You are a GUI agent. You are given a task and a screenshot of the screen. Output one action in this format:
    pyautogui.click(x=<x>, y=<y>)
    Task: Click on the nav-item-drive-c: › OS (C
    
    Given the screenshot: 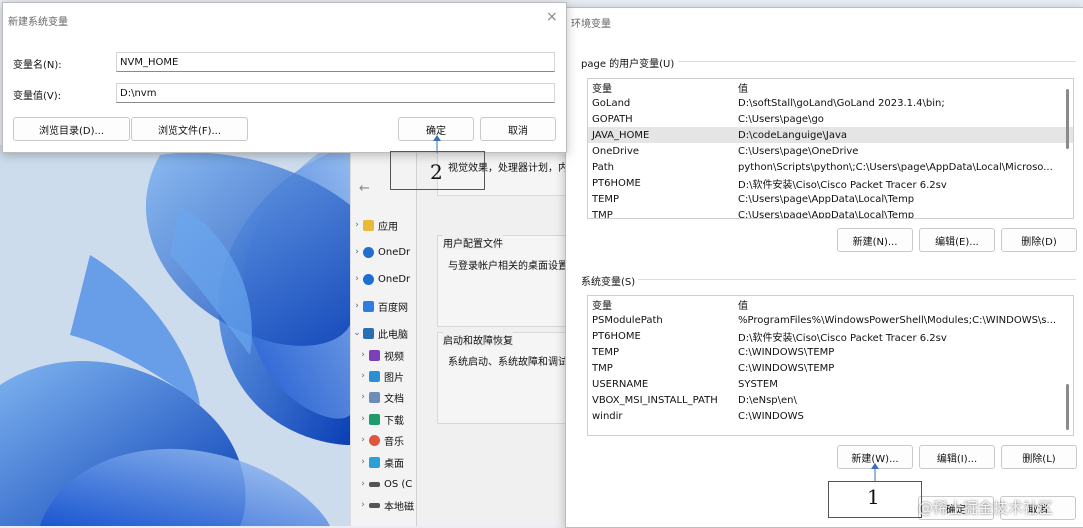 What is the action you would take?
    pyautogui.click(x=390, y=484)
    